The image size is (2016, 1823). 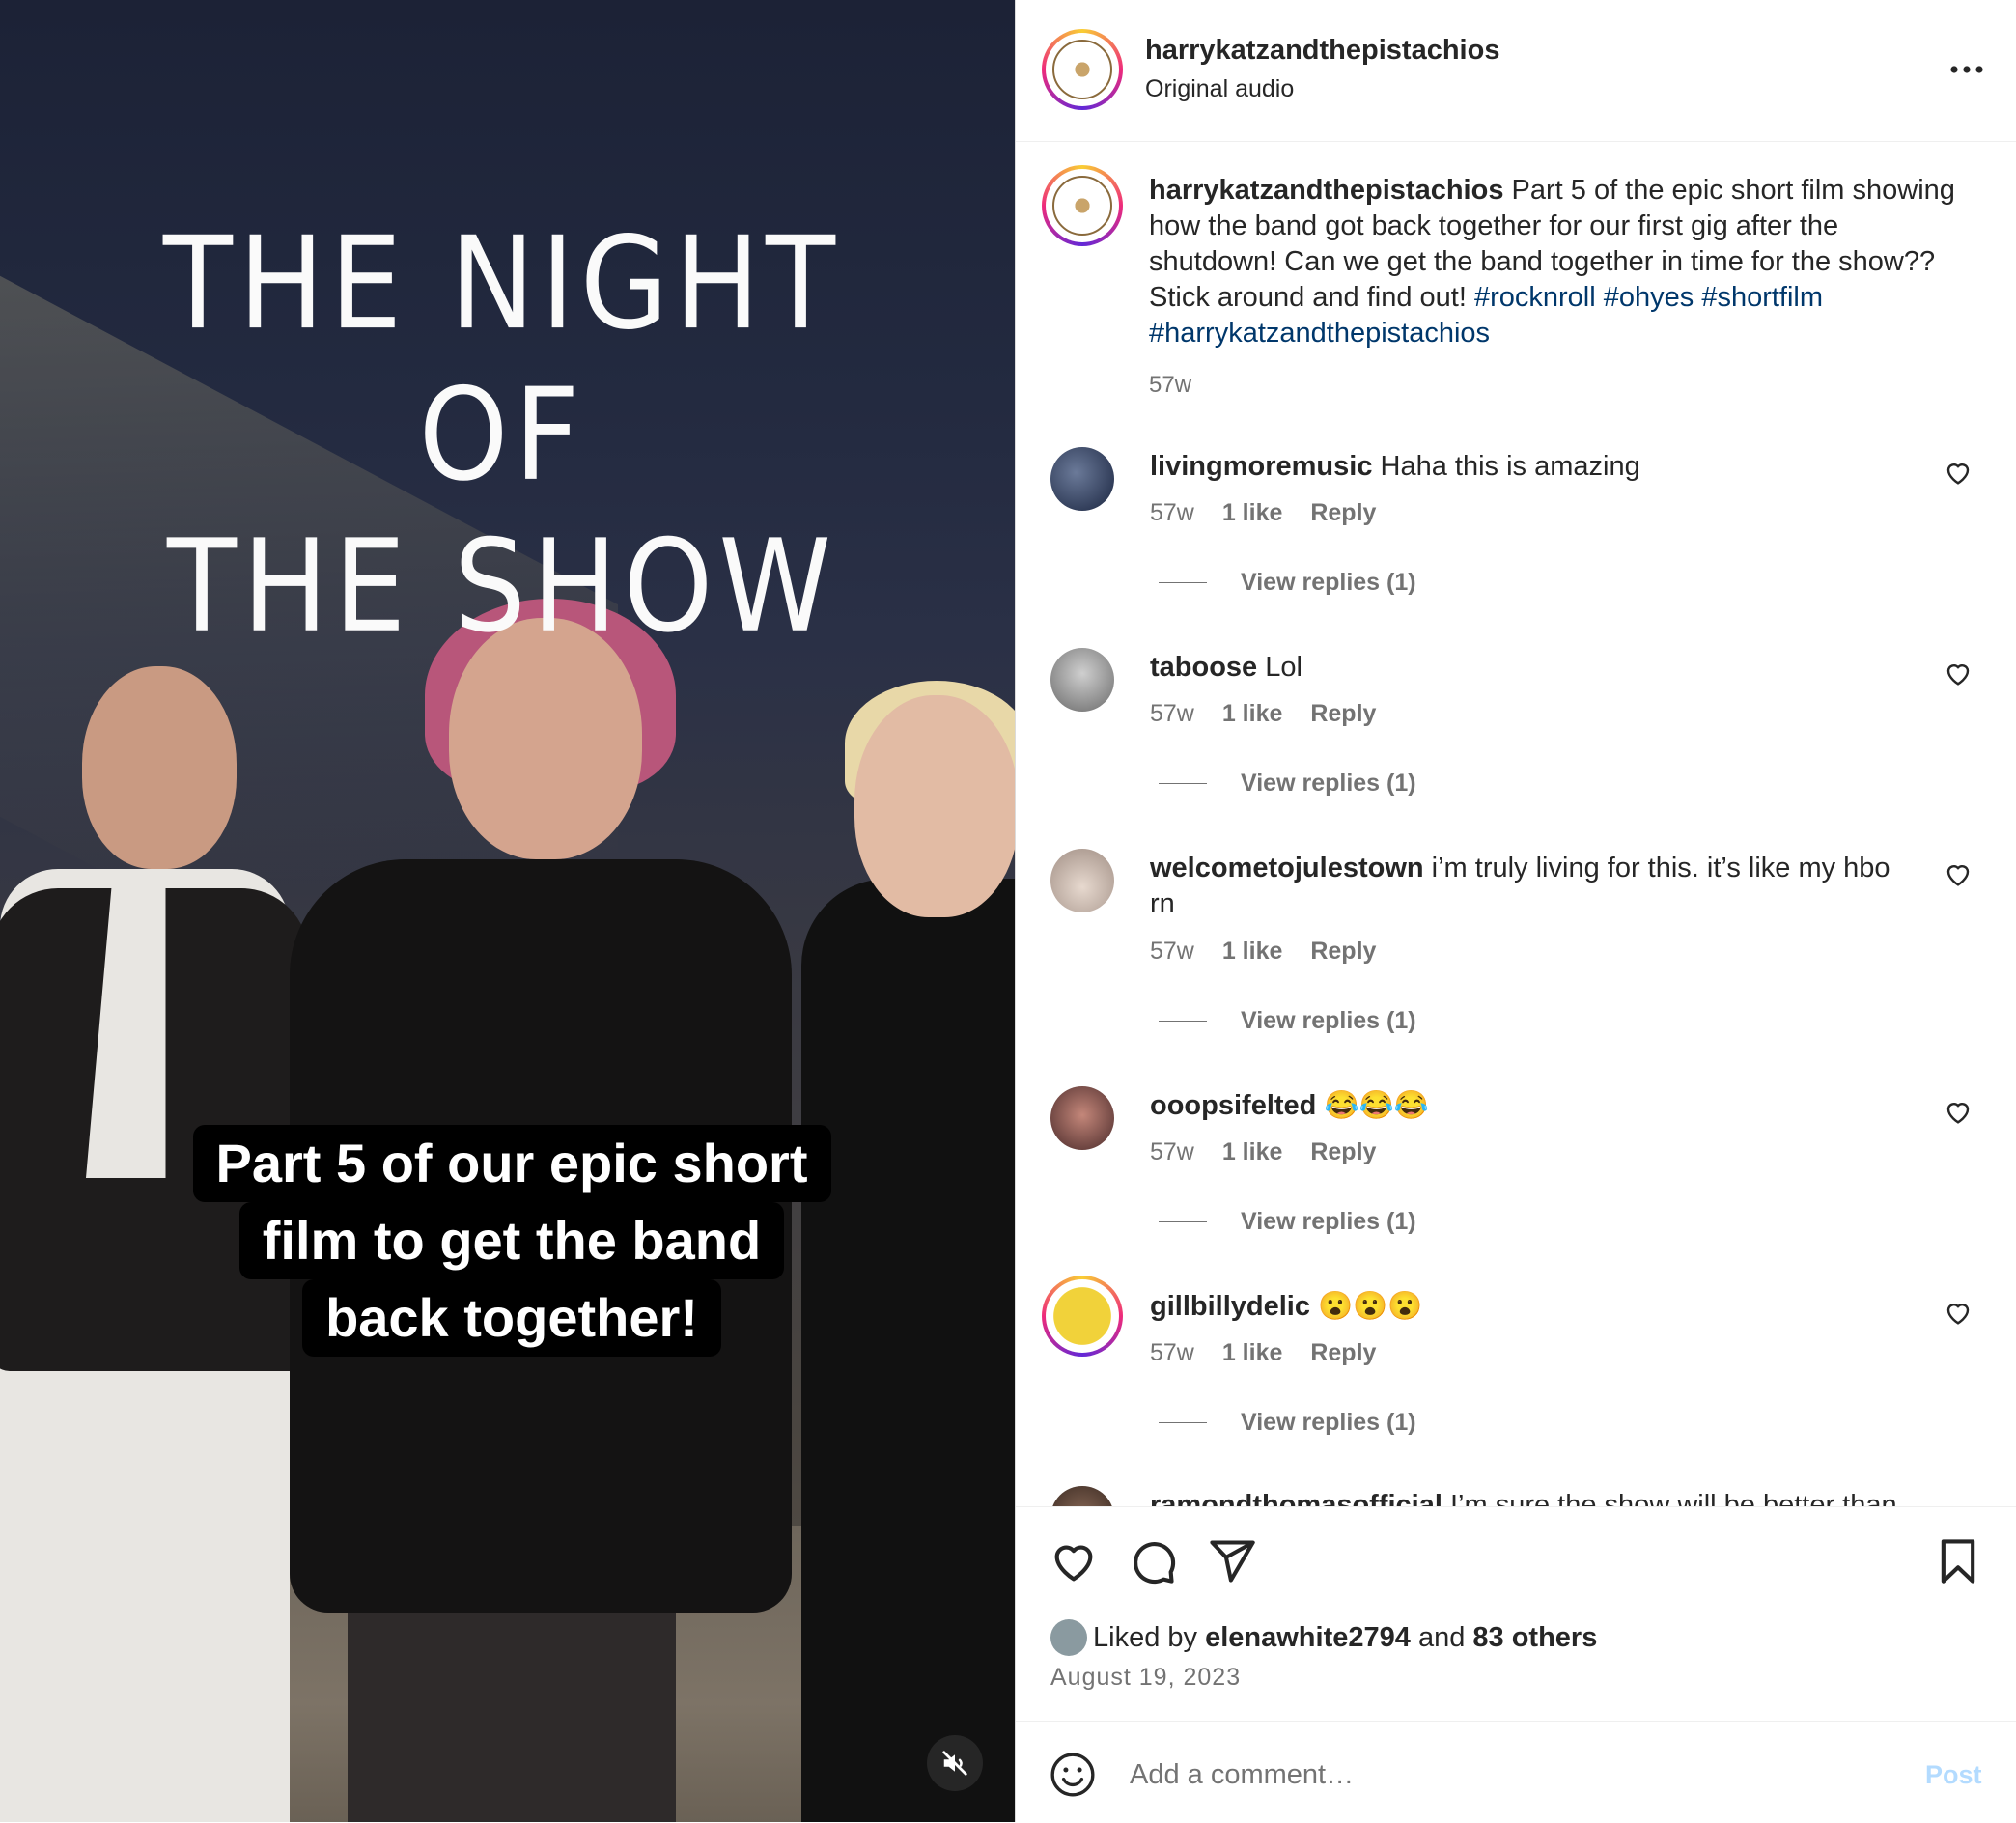 I want to click on hashtag-link: #rocknroll, so click(x=1535, y=297).